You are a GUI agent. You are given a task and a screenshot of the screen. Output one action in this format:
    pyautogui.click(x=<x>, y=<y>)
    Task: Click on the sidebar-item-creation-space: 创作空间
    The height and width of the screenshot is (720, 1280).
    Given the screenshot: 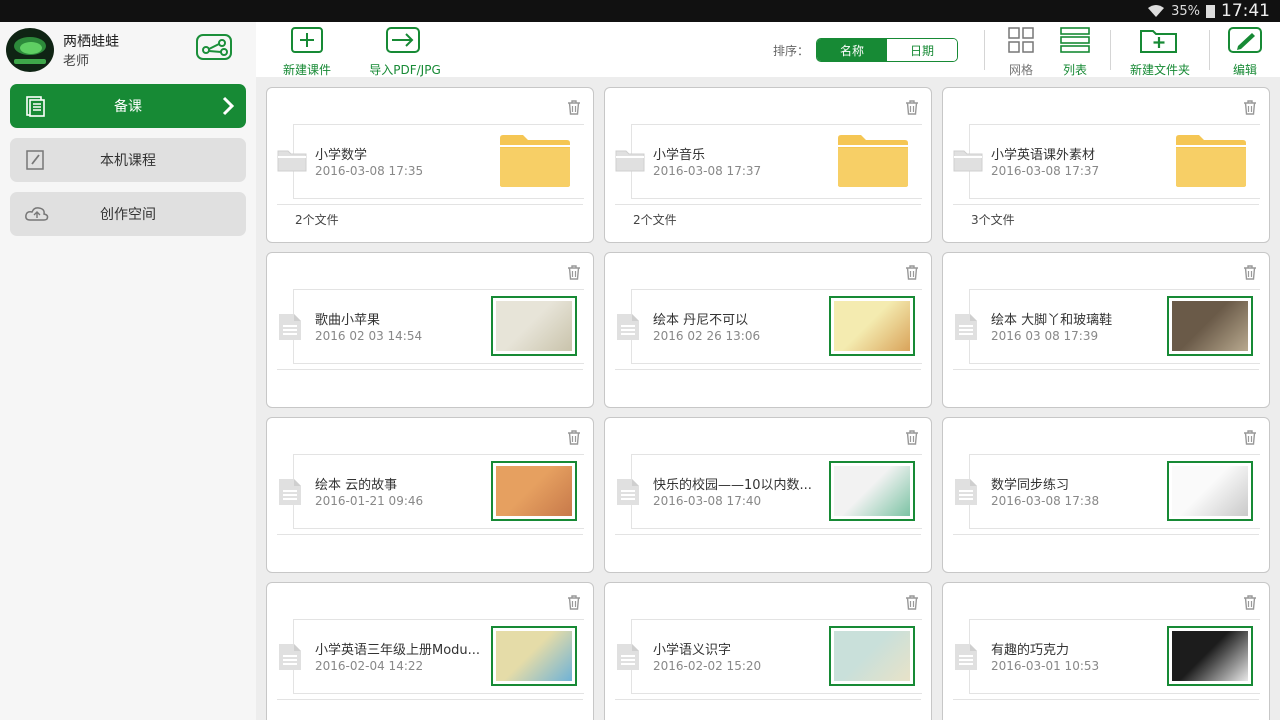 What is the action you would take?
    pyautogui.click(x=128, y=214)
    